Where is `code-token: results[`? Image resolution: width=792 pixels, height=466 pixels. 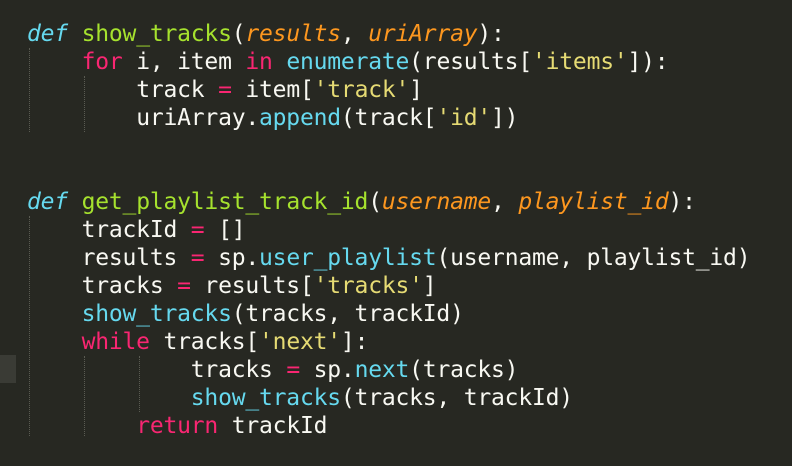
code-token: results[ is located at coordinates (252, 286).